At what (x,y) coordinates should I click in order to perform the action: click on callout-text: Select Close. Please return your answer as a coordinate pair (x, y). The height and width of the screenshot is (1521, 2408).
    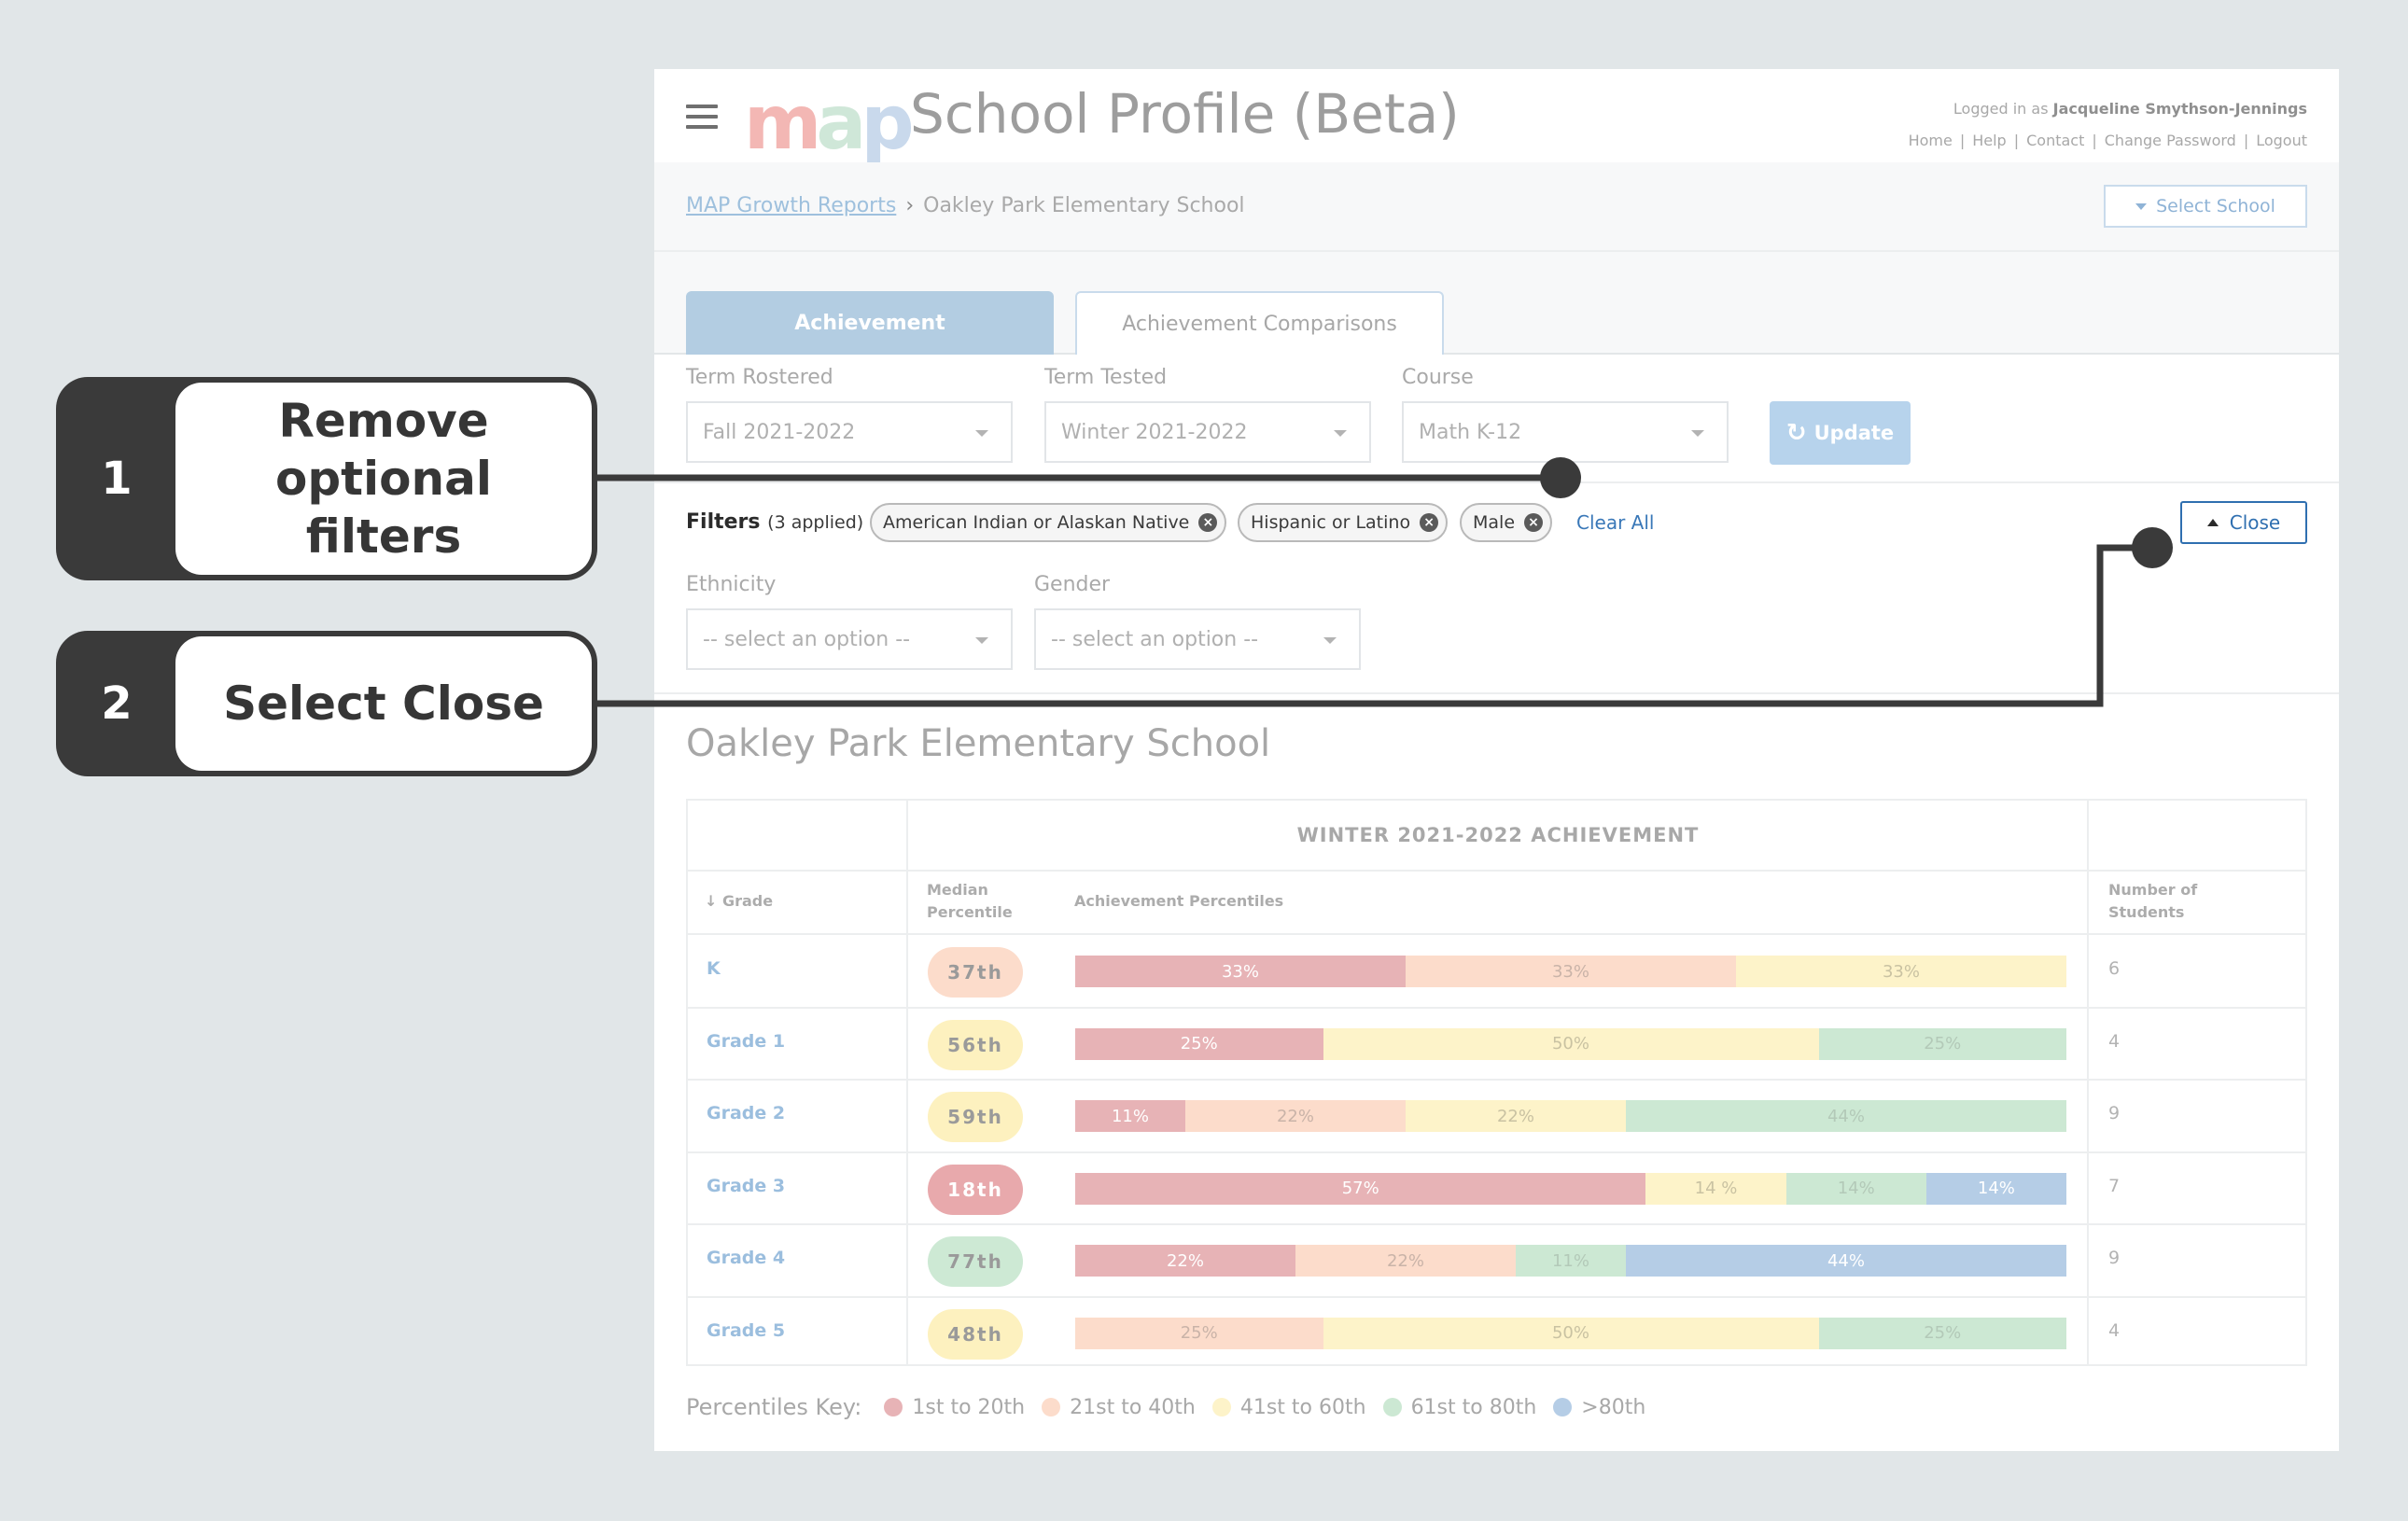
    Looking at the image, I should click on (383, 703).